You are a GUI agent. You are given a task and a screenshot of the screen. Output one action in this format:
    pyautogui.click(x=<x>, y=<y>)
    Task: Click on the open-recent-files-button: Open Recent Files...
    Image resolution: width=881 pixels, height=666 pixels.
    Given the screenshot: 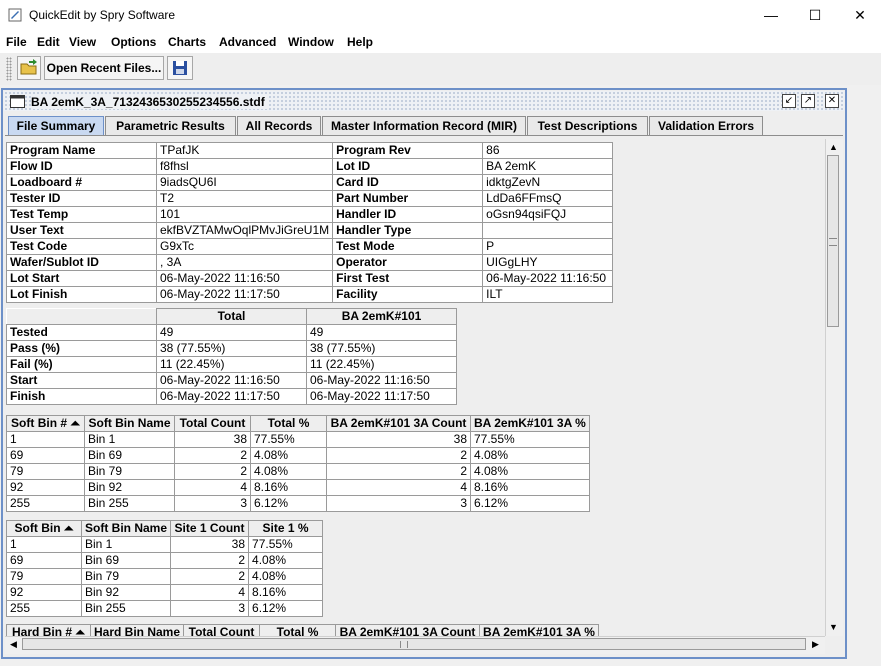 What is the action you would take?
    pyautogui.click(x=104, y=68)
    